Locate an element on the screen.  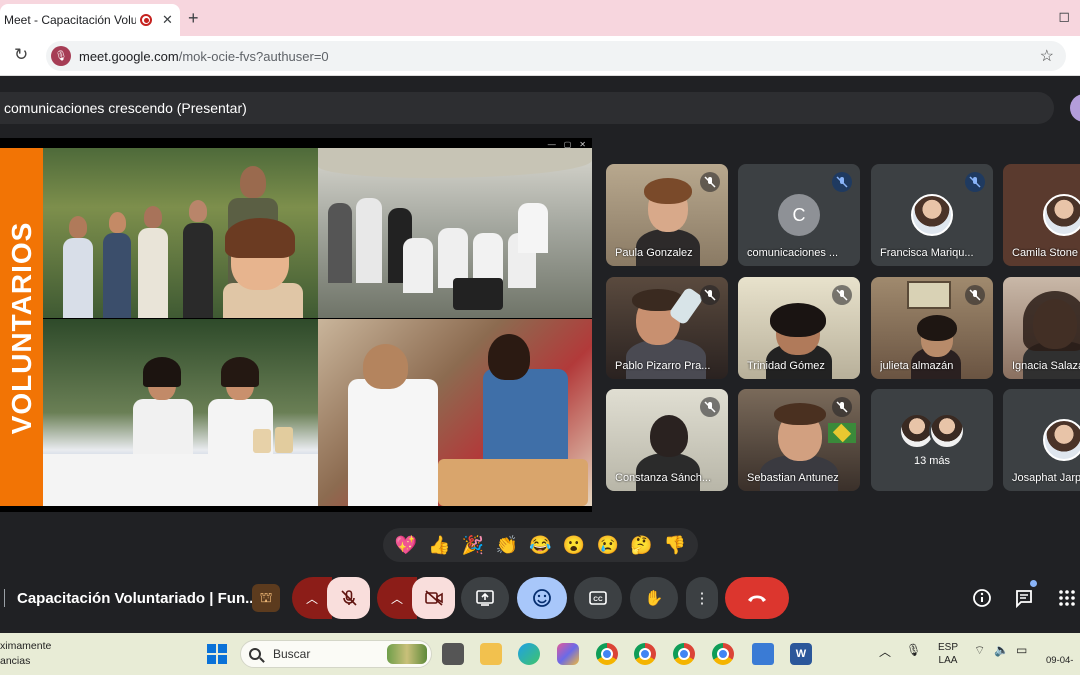
taskbar-date: 09-04- is located at coordinates (1059, 660).